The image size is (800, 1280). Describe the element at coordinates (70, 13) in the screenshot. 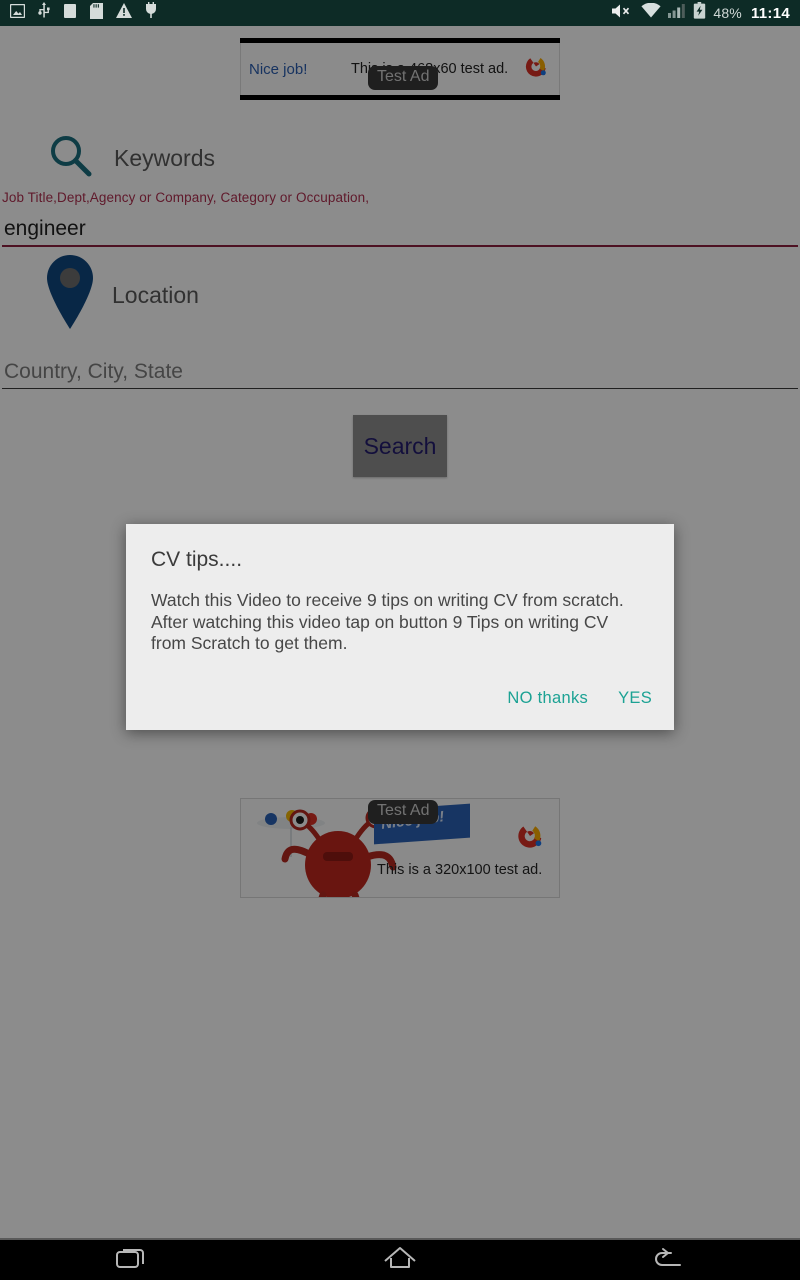

I see `sdcard-blank-icon` at that location.